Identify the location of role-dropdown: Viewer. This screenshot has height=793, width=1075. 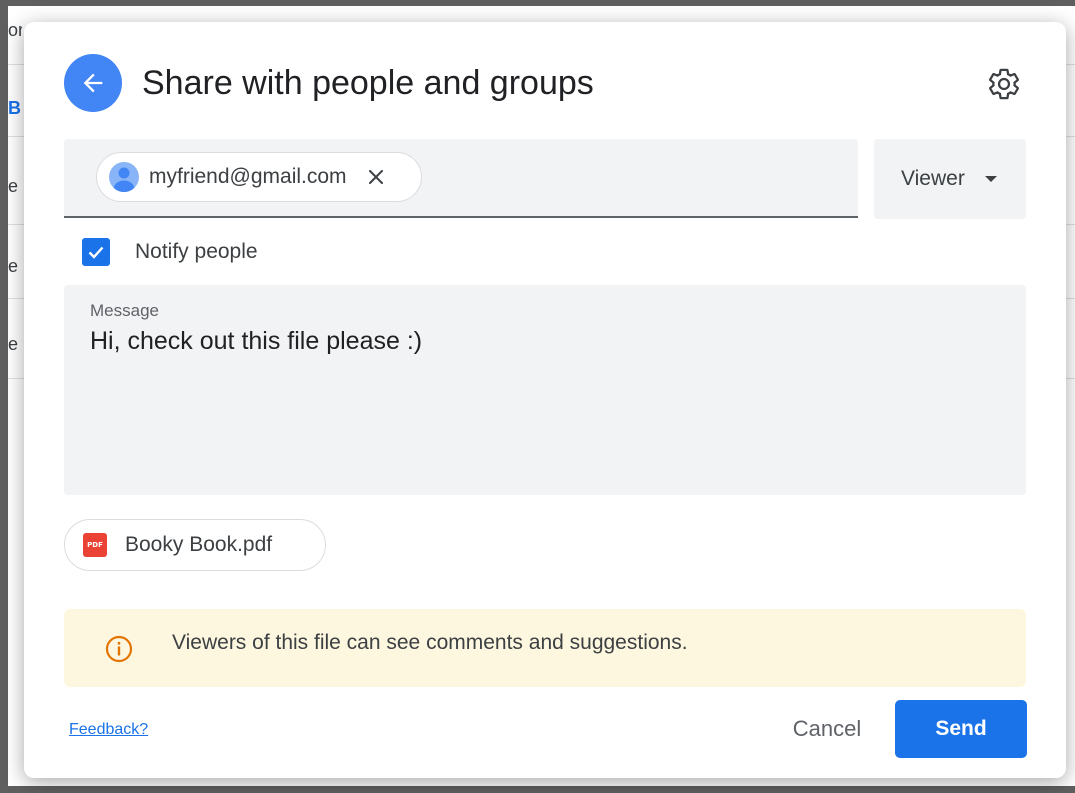
(950, 179).